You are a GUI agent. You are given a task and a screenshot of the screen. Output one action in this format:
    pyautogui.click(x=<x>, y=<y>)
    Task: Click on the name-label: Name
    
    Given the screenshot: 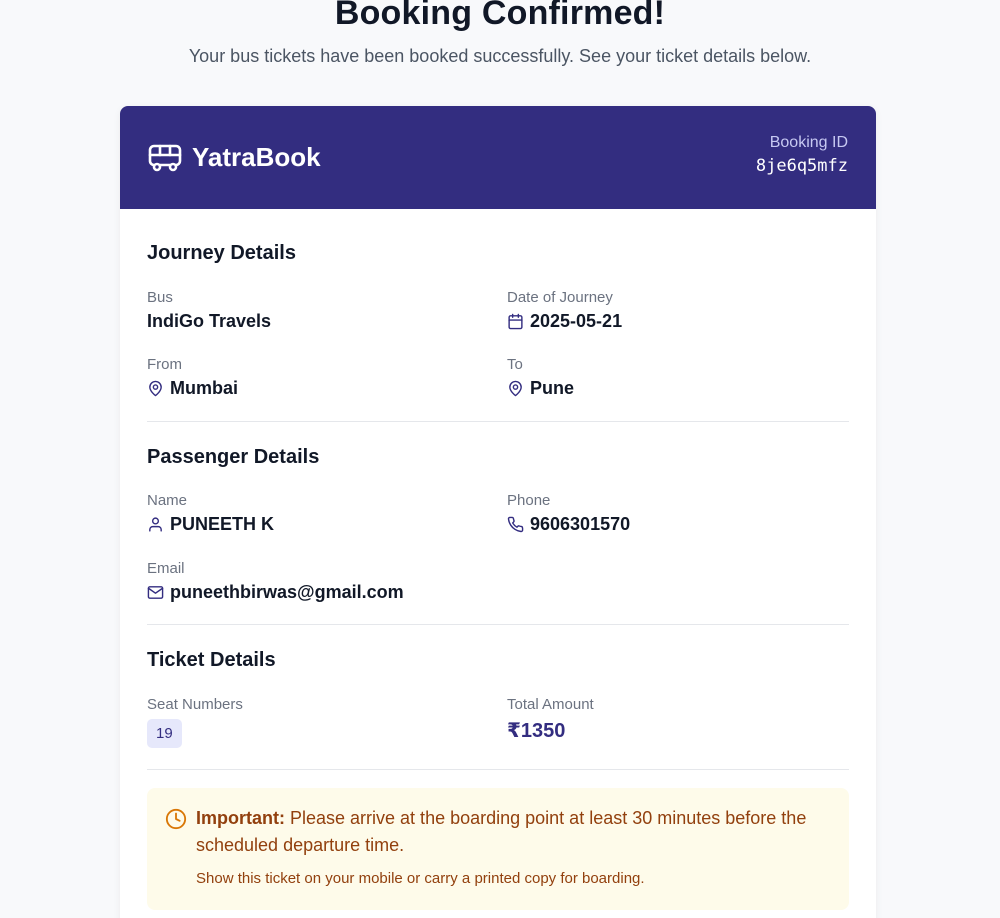 What is the action you would take?
    pyautogui.click(x=167, y=500)
    